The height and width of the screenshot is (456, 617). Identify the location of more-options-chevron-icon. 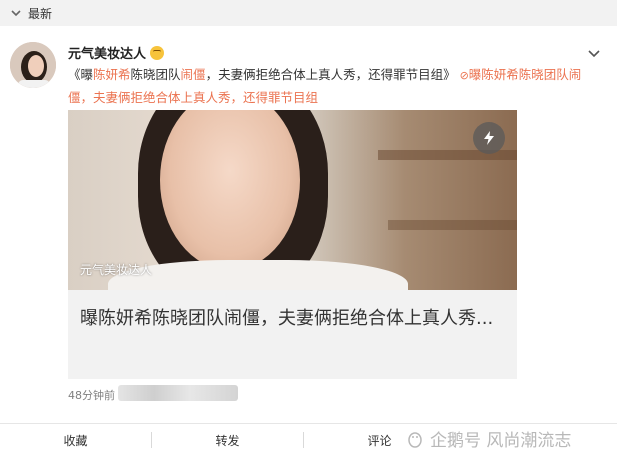
(594, 53).